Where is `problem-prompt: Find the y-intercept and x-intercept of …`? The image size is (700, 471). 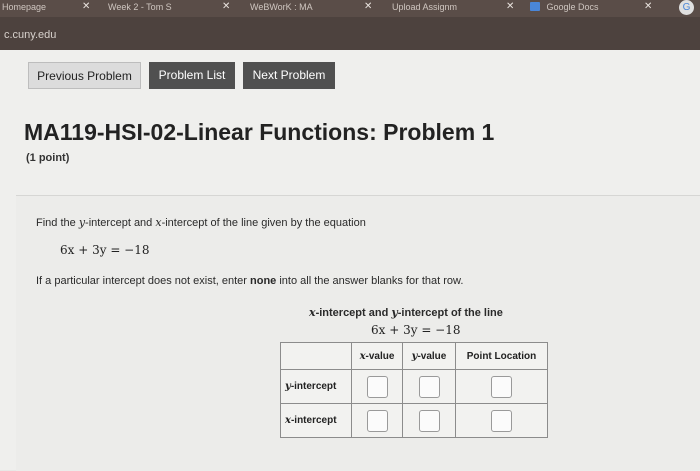 problem-prompt: Find the y-intercept and x-intercept of … is located at coordinates (201, 222).